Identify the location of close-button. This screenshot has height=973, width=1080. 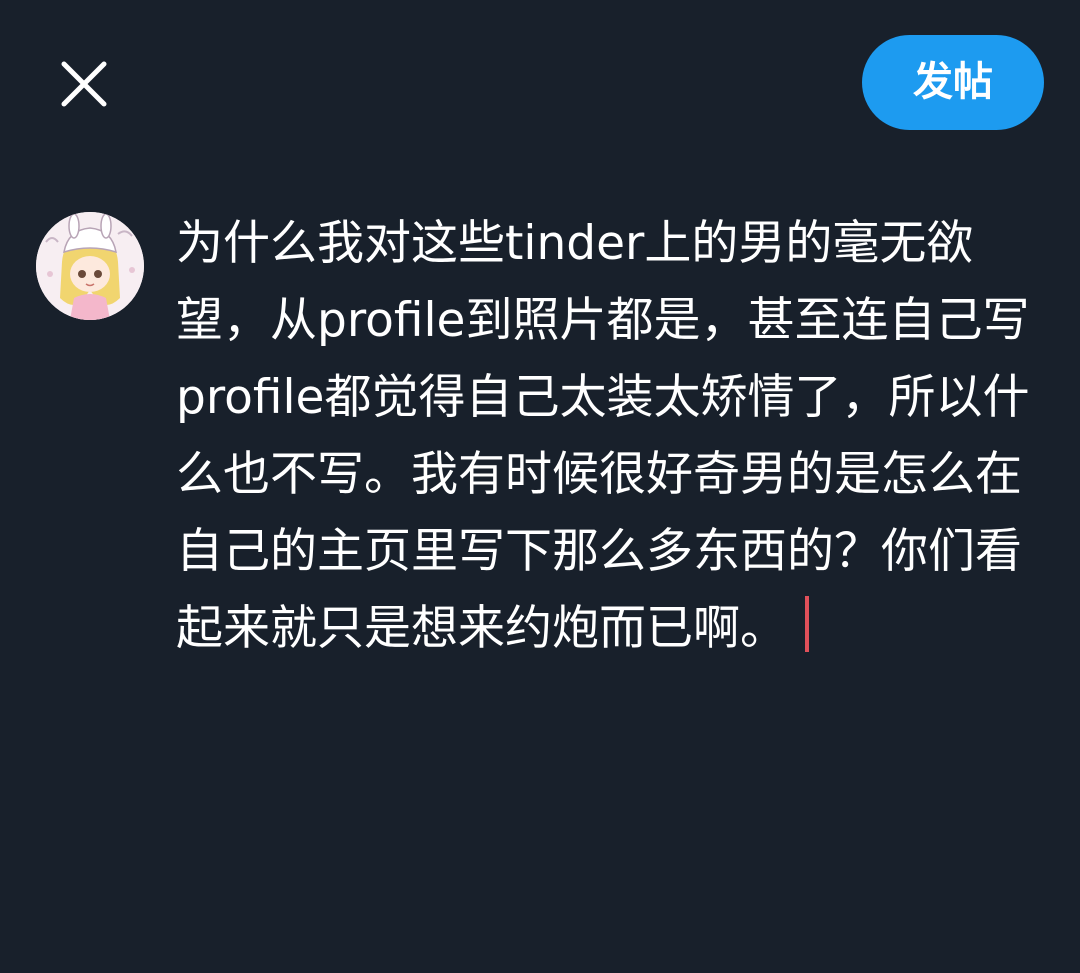
(84, 84).